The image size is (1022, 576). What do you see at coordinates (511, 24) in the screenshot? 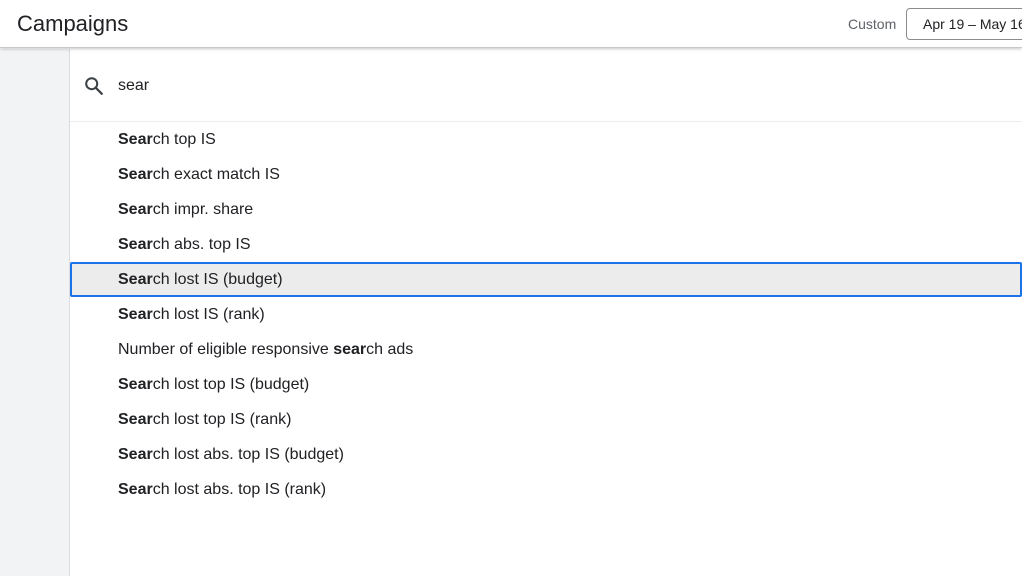
I see `top-header: Campaigns Custom Apr 19 – May 16` at bounding box center [511, 24].